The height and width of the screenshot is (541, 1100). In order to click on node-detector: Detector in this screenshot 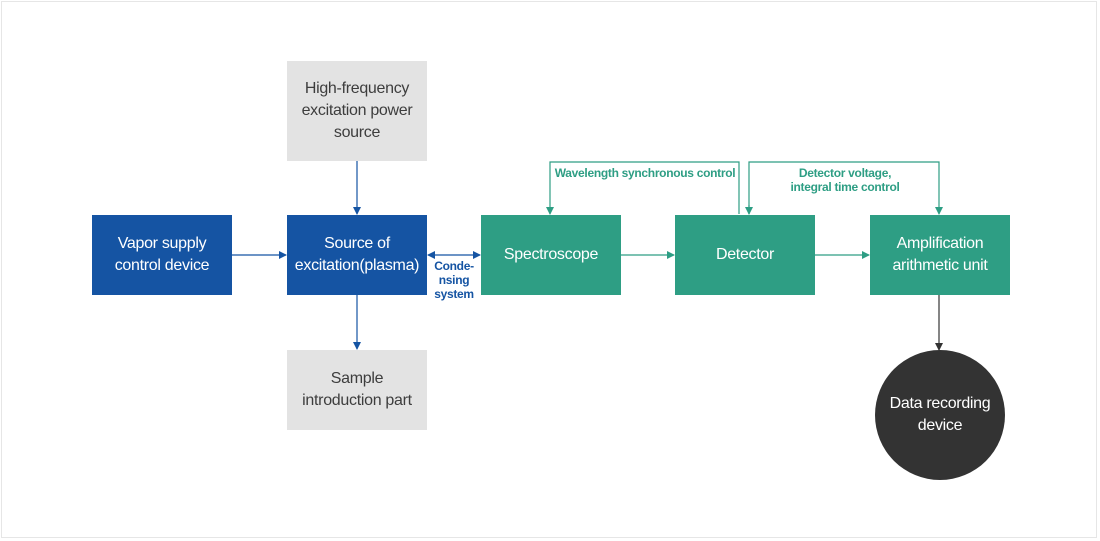, I will do `click(745, 255)`.